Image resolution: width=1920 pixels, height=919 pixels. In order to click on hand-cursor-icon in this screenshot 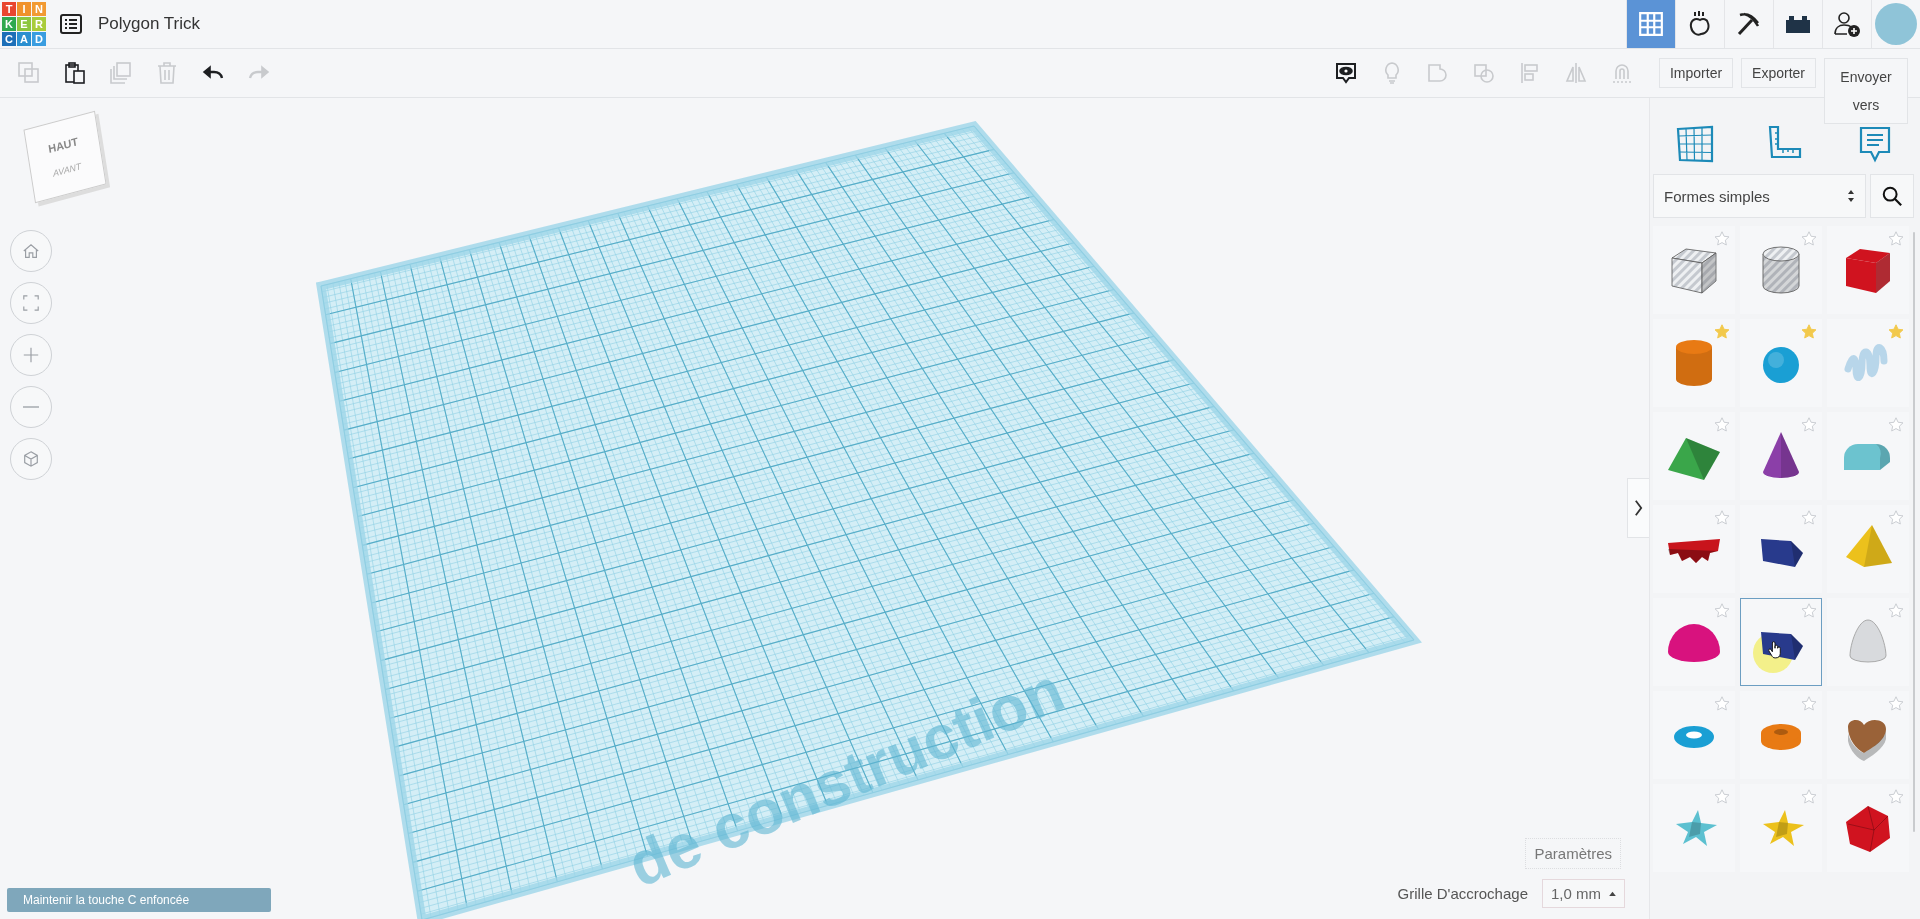, I will do `click(1775, 650)`.